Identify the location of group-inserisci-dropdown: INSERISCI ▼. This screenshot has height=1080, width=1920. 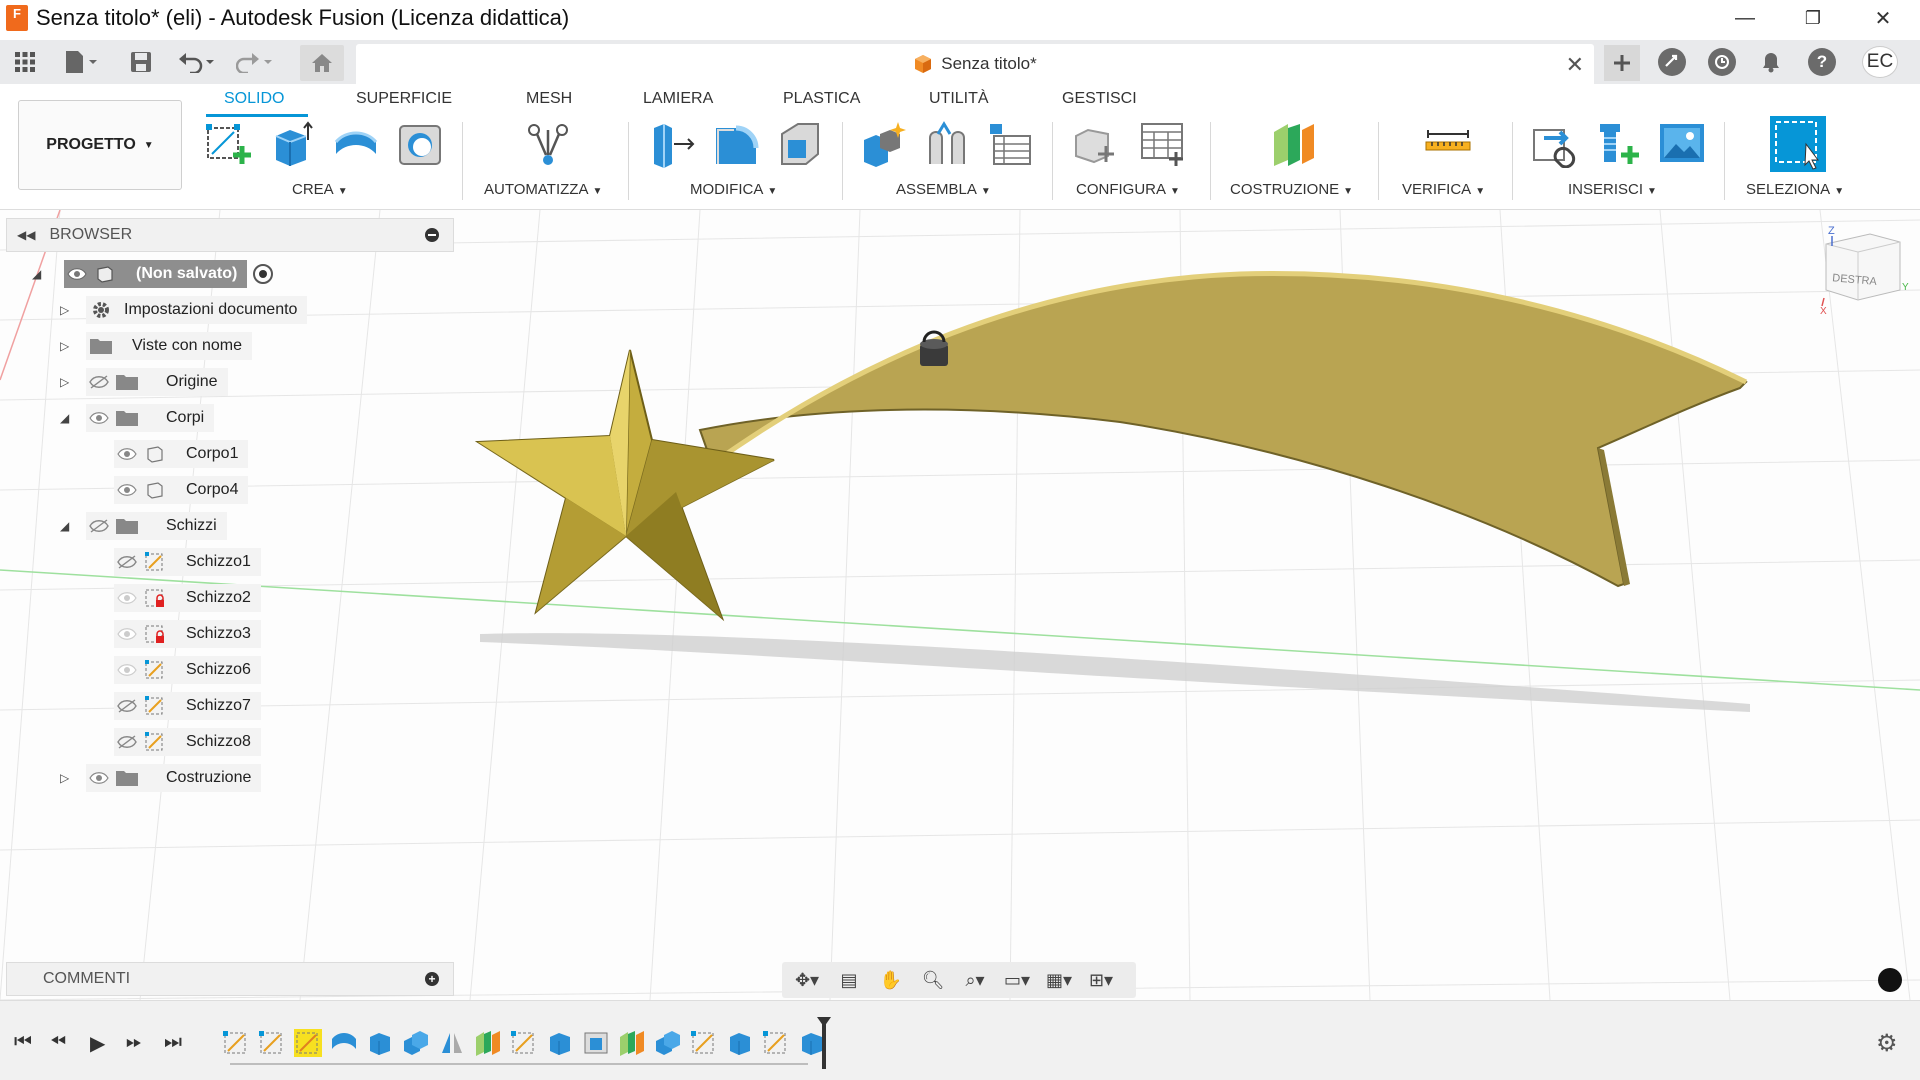
(1612, 189).